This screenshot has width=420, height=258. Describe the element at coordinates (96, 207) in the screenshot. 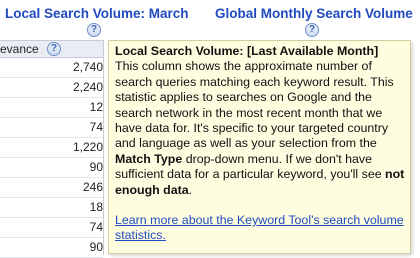

I see `keyword-volume-value: 18` at that location.